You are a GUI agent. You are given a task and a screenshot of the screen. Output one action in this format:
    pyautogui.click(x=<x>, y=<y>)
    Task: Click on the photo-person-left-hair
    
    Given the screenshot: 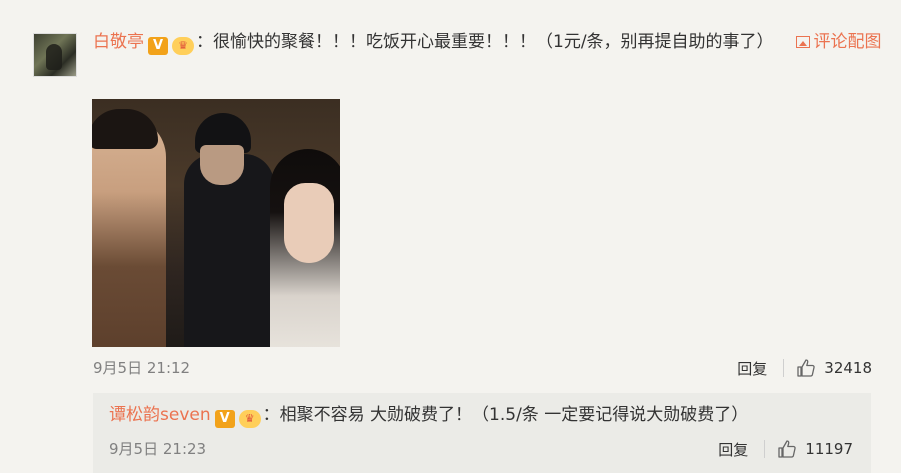 What is the action you would take?
    pyautogui.click(x=125, y=129)
    